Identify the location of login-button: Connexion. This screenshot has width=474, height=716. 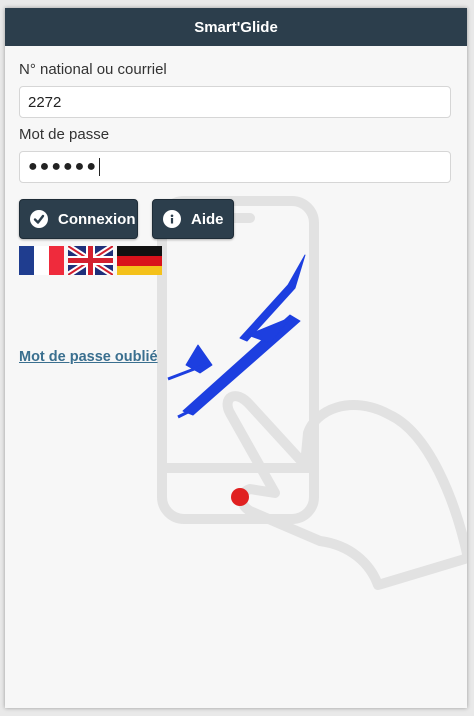
(78, 219).